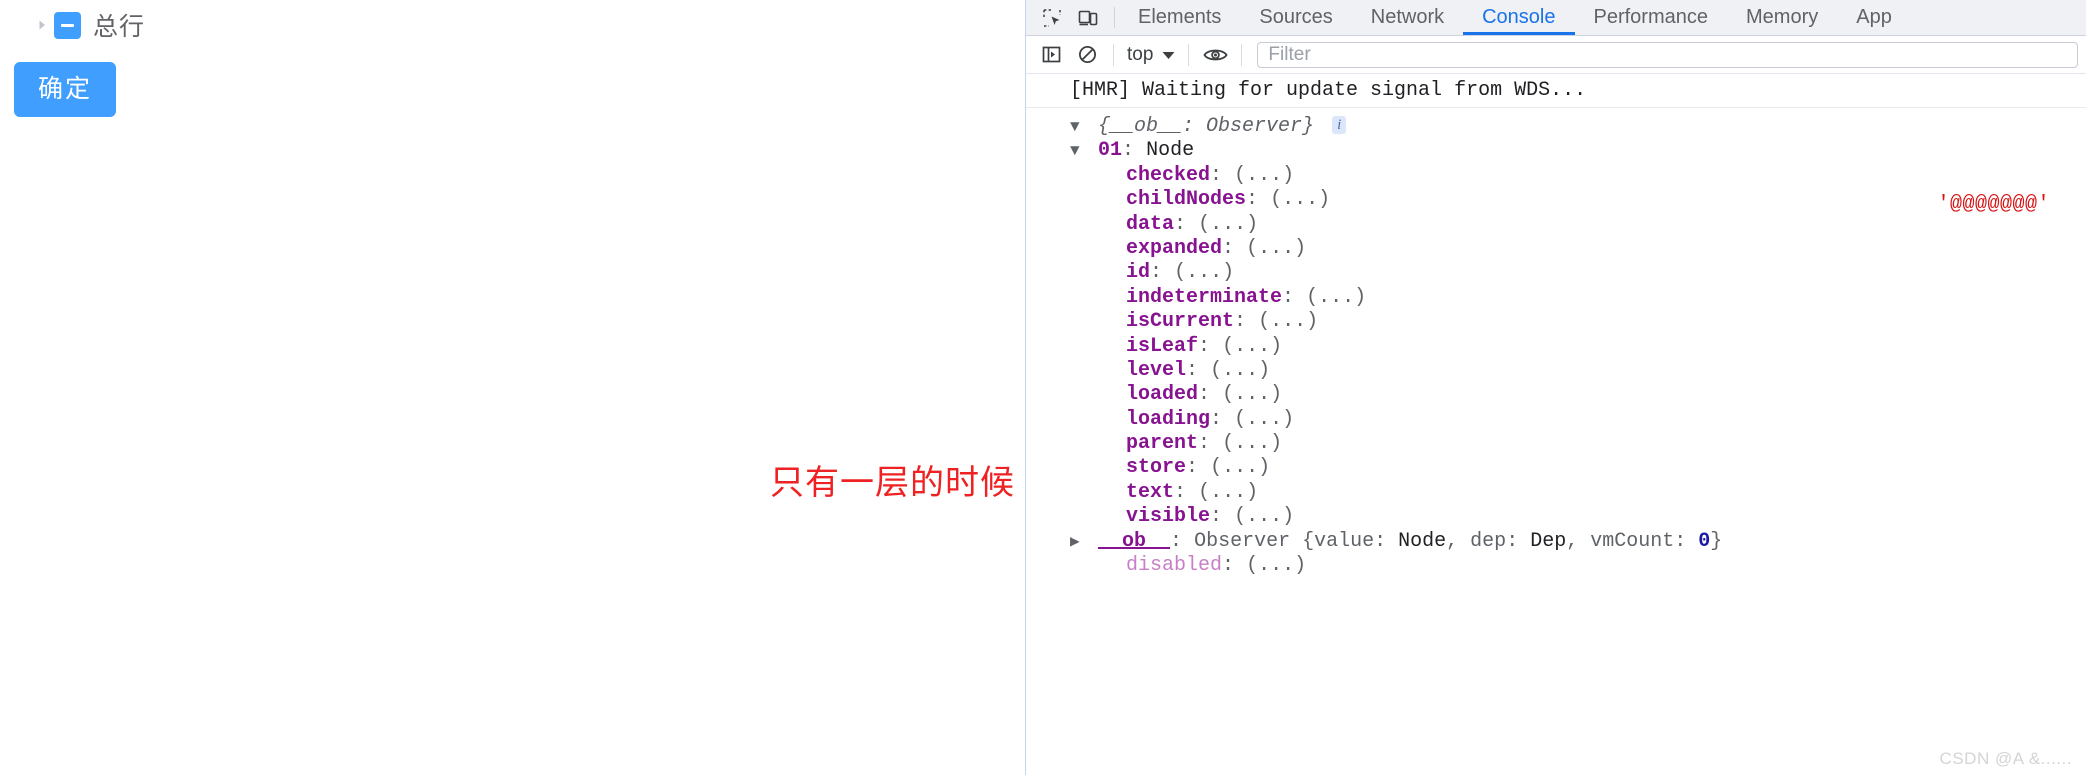  I want to click on object-class-name: Node, so click(1170, 151).